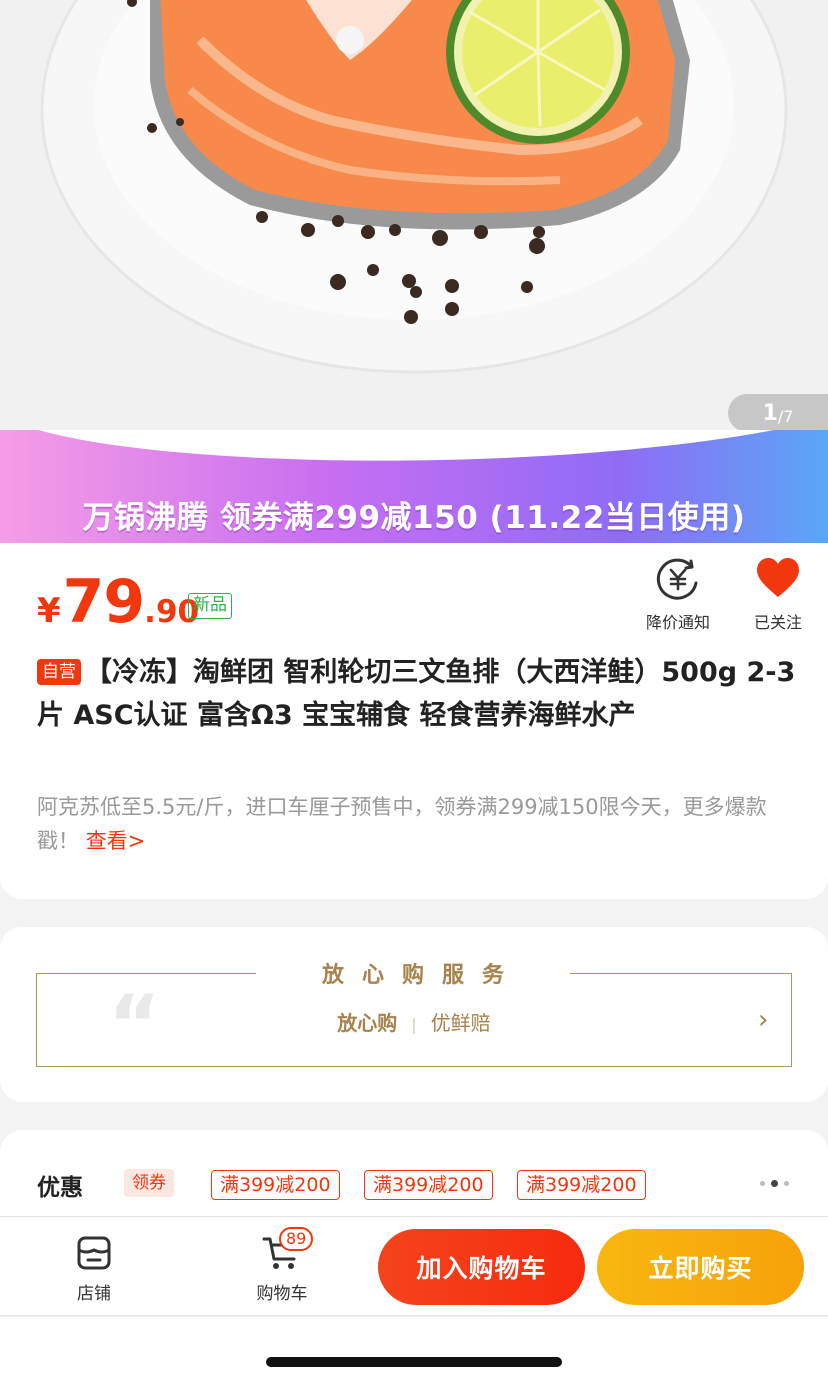  I want to click on new-product-tag: 新品, so click(210, 606).